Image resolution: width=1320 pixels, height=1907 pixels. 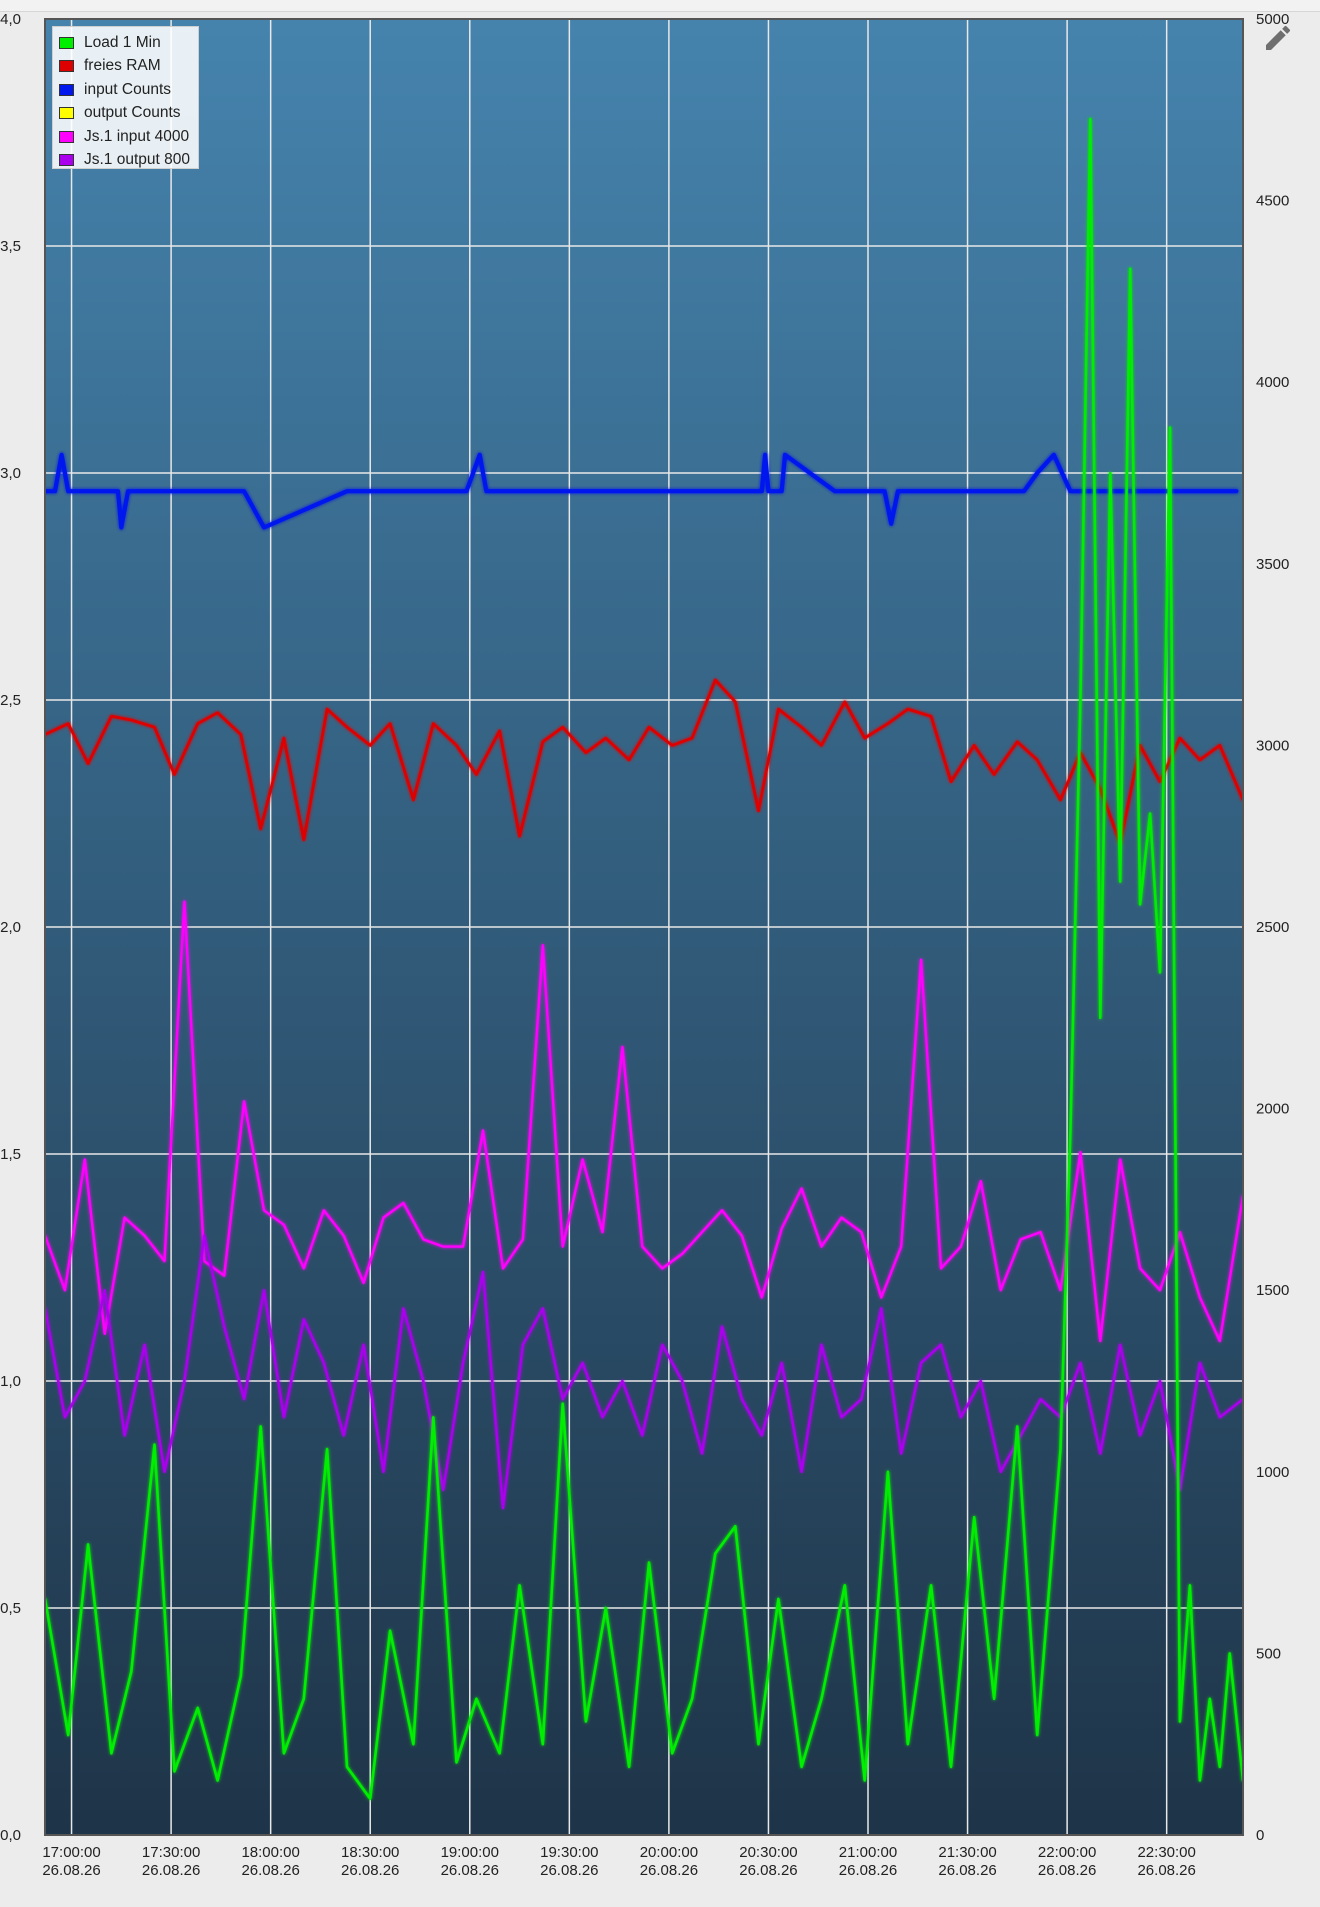 I want to click on x-tick-label-time: 22:30:00, so click(x=1166, y=1852).